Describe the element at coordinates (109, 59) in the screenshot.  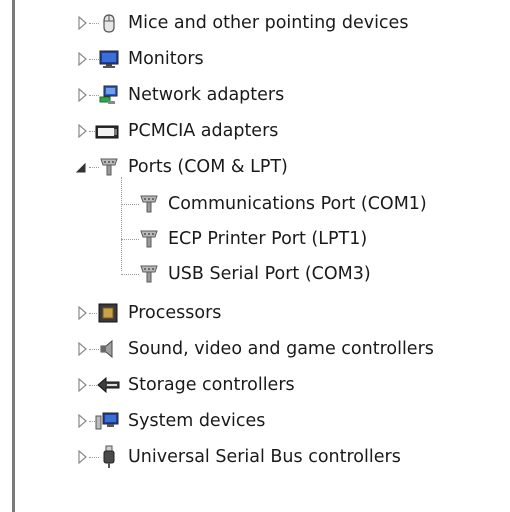
I see `monitor-icon` at that location.